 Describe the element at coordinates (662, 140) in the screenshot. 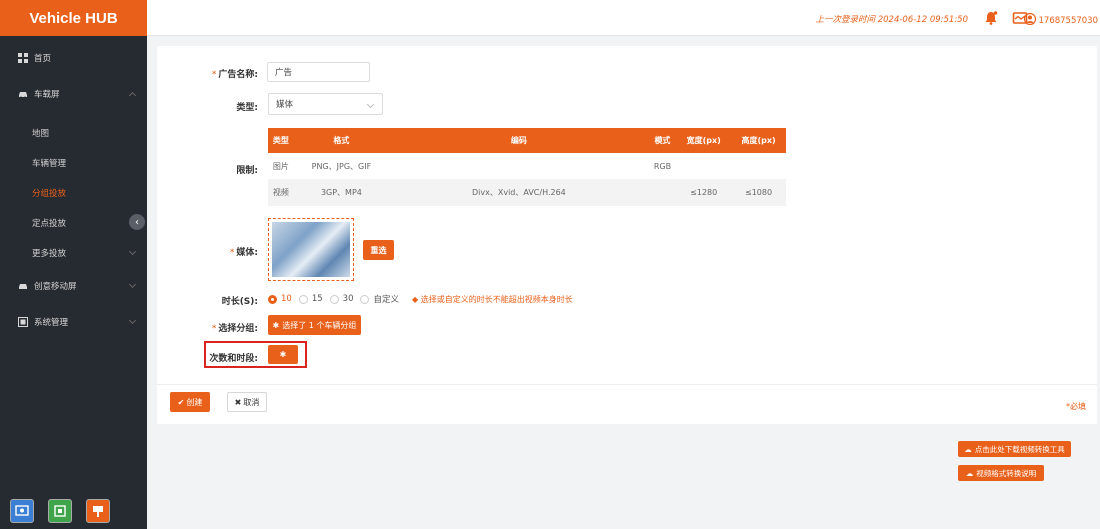

I see `table-header: 模式` at that location.